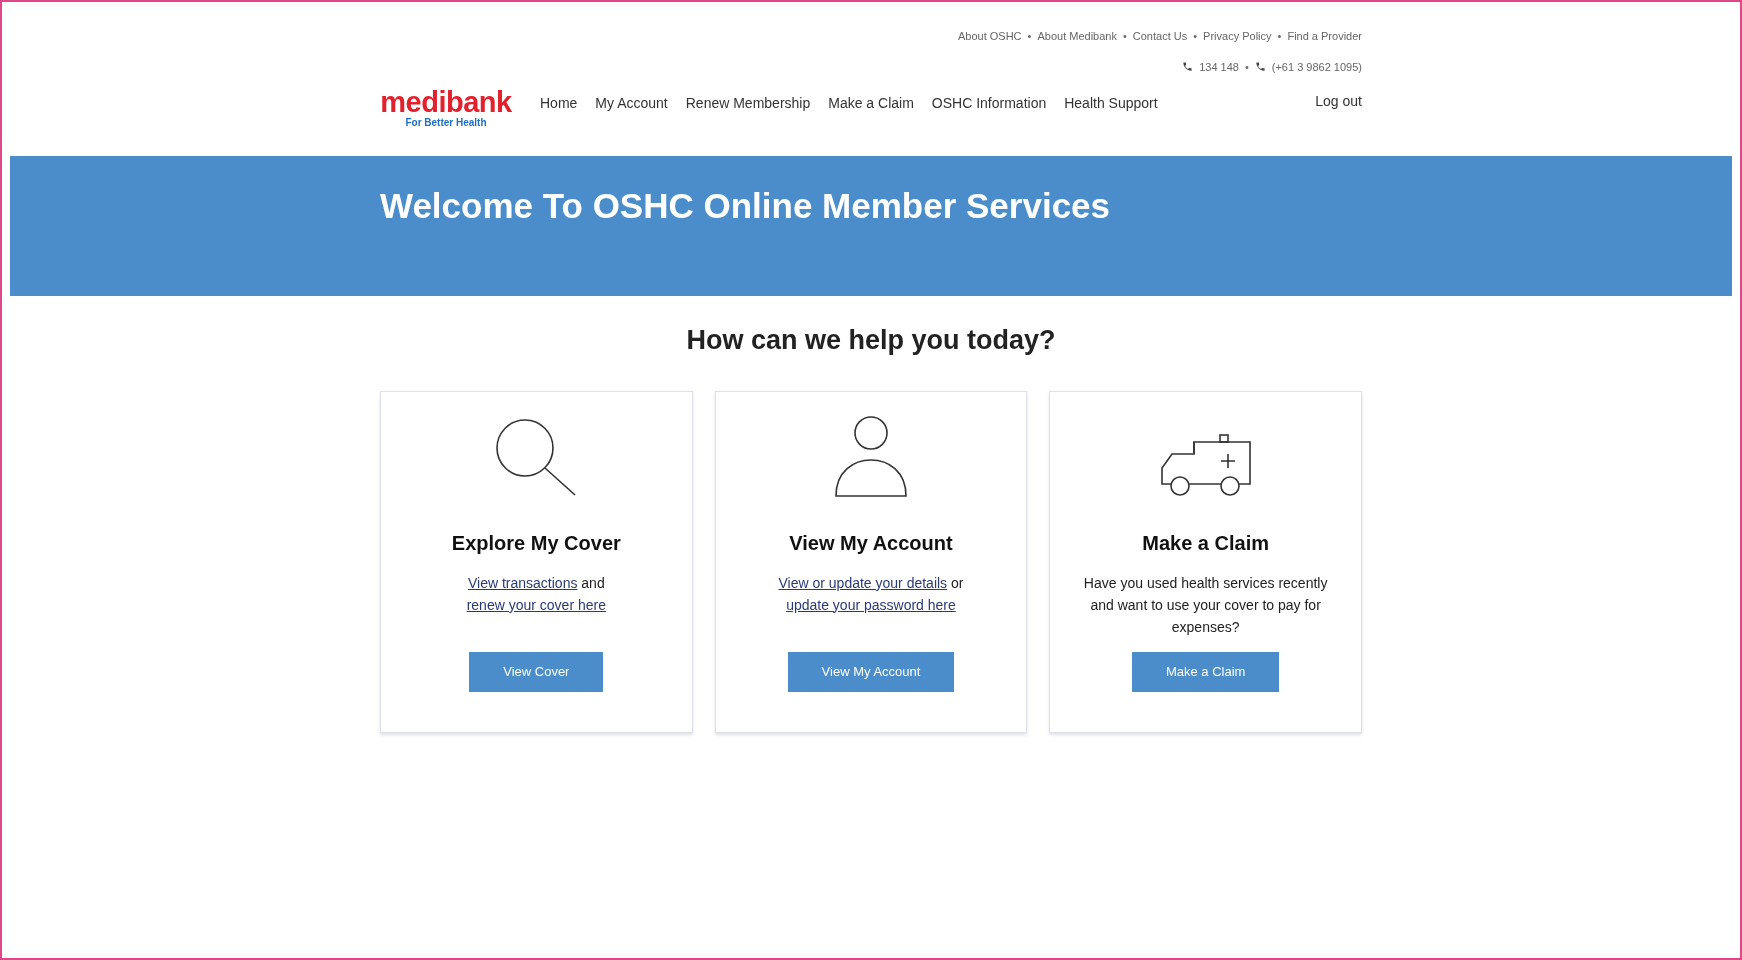 The width and height of the screenshot is (1742, 960). What do you see at coordinates (1111, 103) in the screenshot?
I see `nav-link: Health Support` at bounding box center [1111, 103].